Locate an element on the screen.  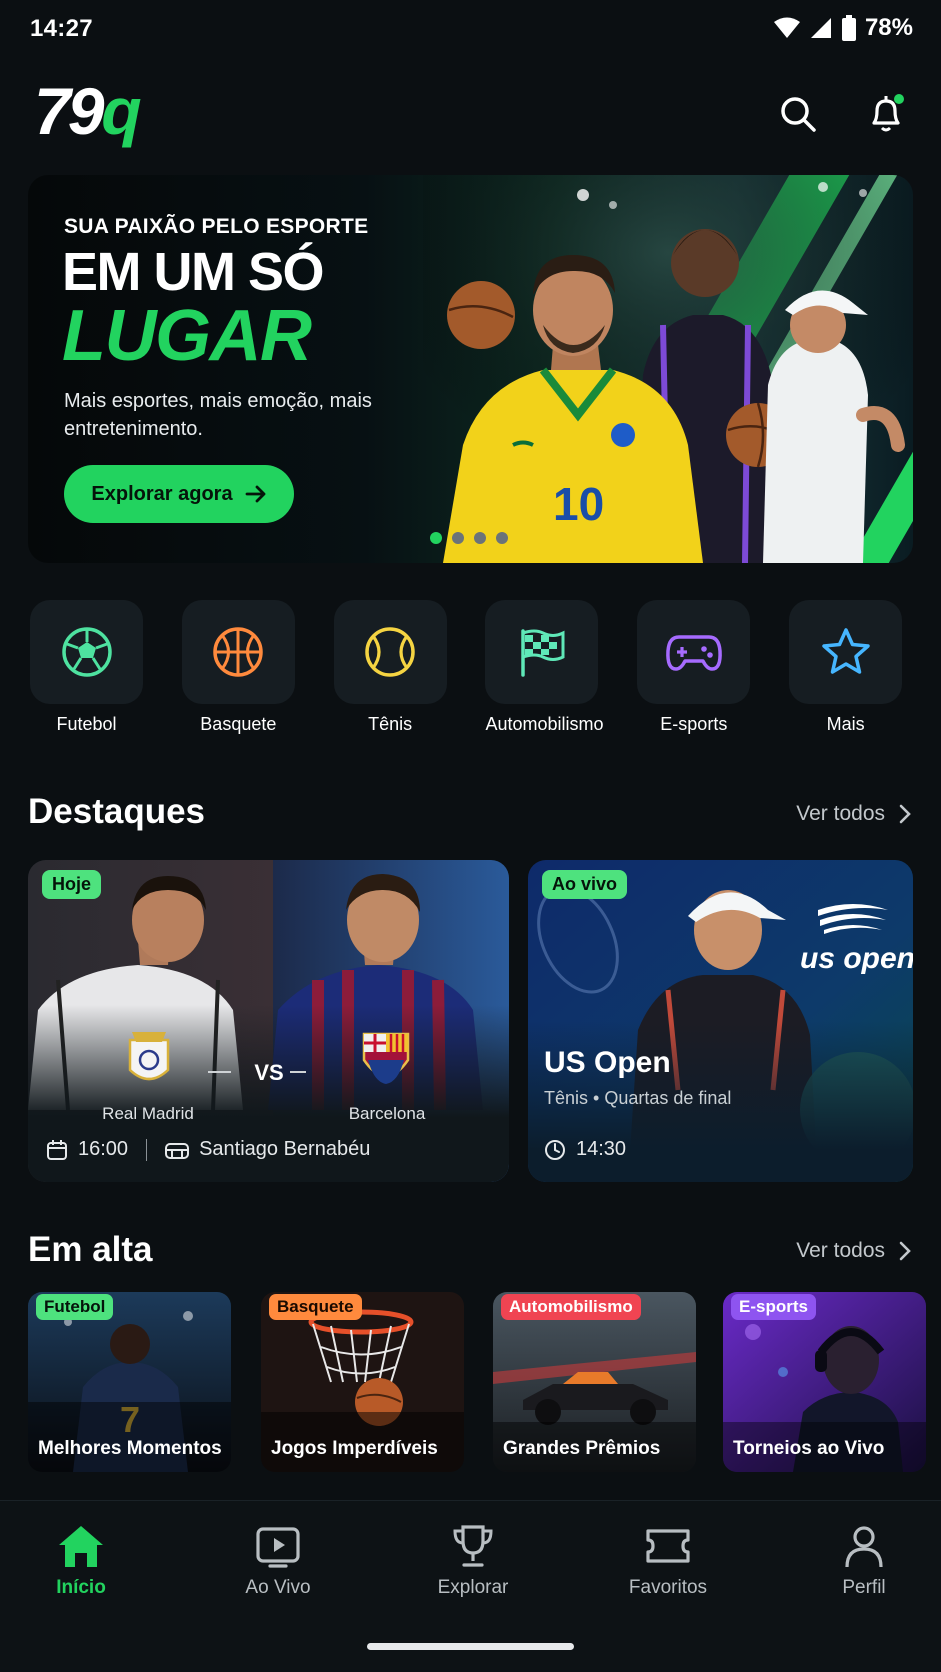
category-label: Tênis is located at coordinates (390, 724).